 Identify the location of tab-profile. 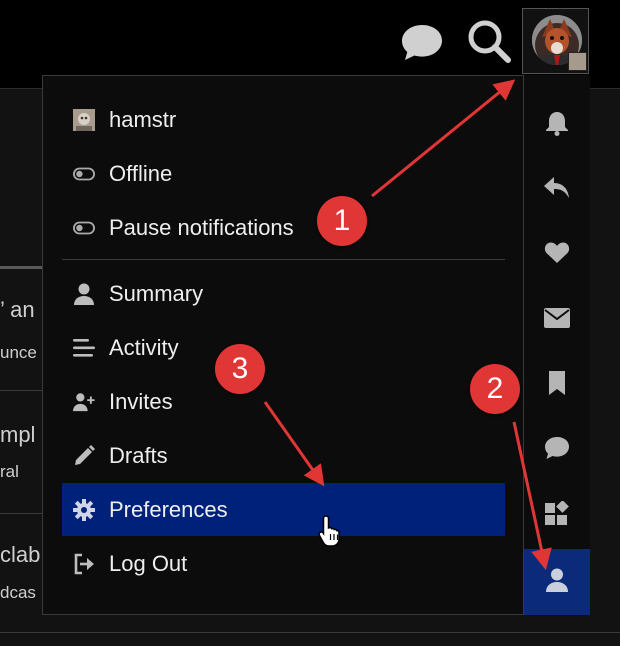
(557, 582).